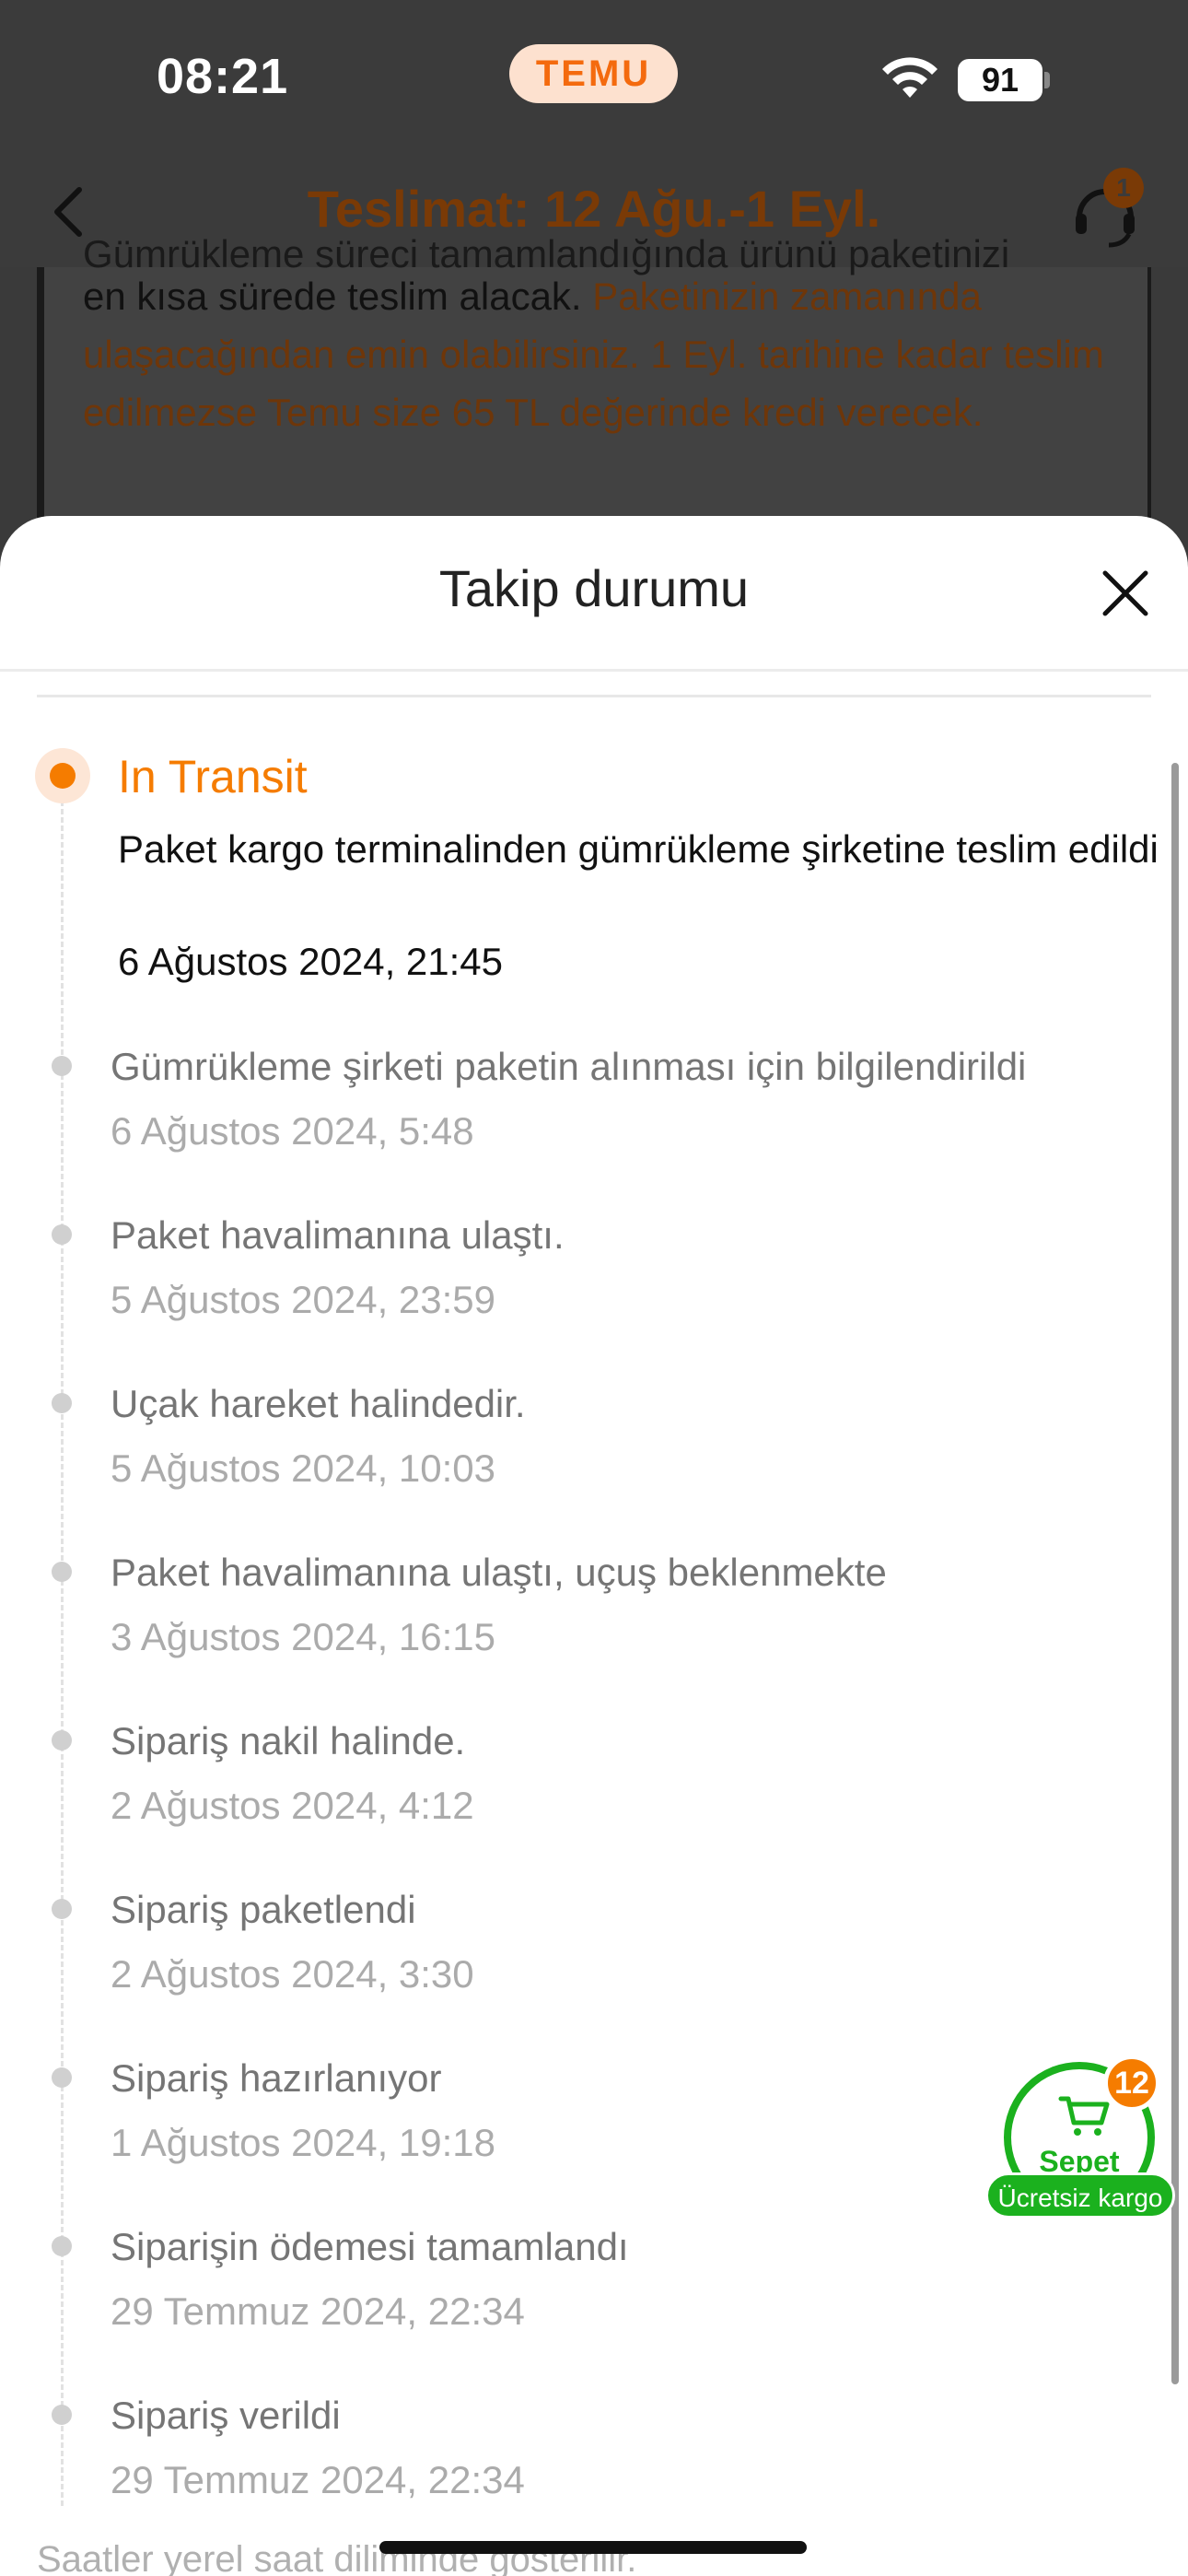  I want to click on event-description: Siparişin ödemesi tamamlandı, so click(370, 2246).